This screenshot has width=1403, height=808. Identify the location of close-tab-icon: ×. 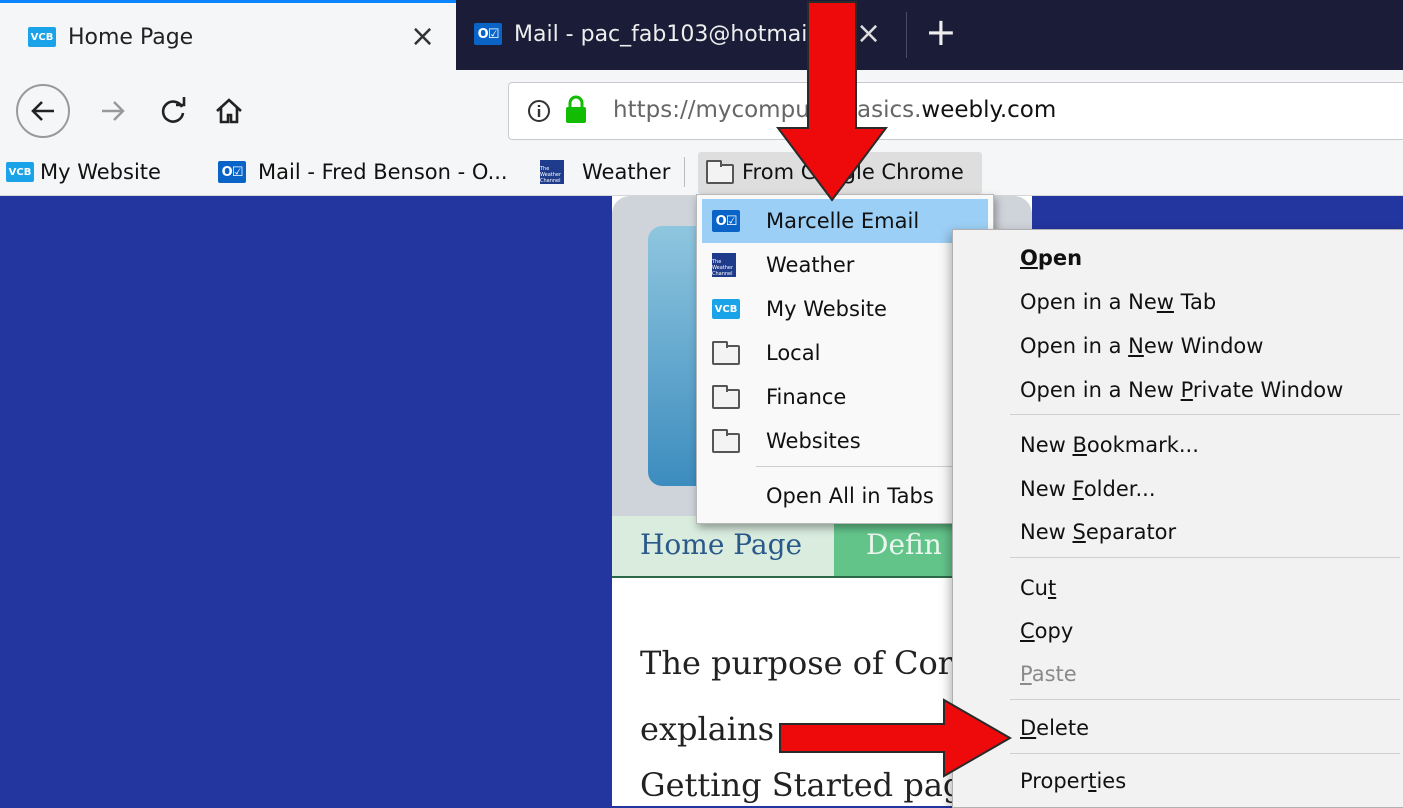
(422, 36).